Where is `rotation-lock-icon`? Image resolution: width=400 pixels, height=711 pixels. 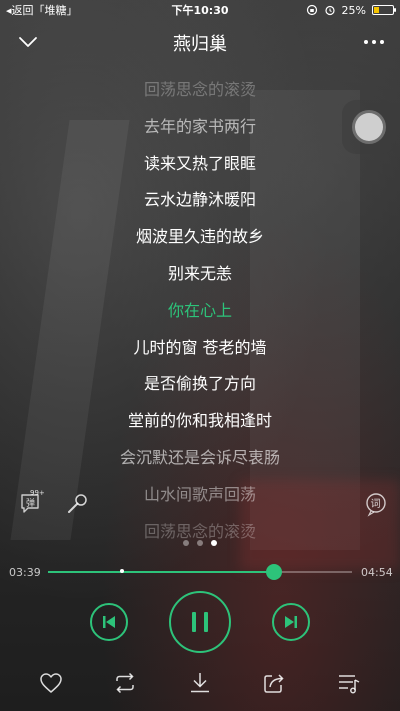
rotation-lock-icon is located at coordinates (311, 10).